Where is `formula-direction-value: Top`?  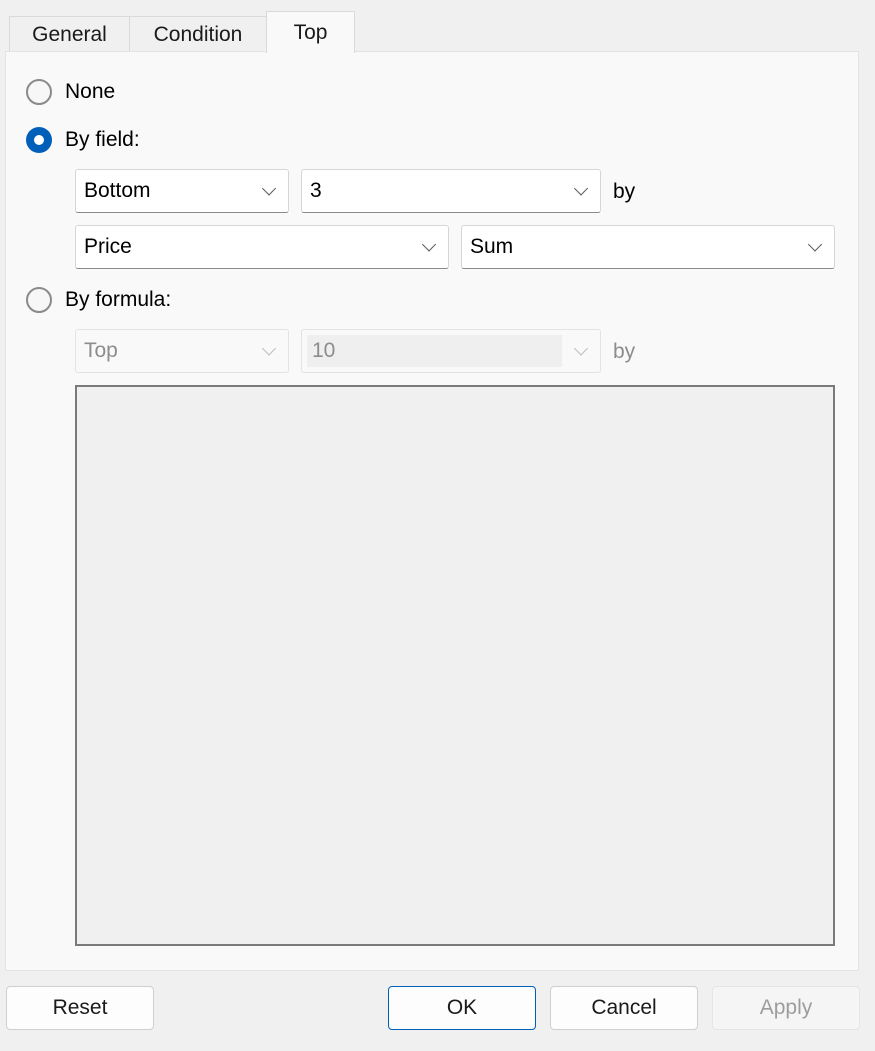 formula-direction-value: Top is located at coordinates (101, 350).